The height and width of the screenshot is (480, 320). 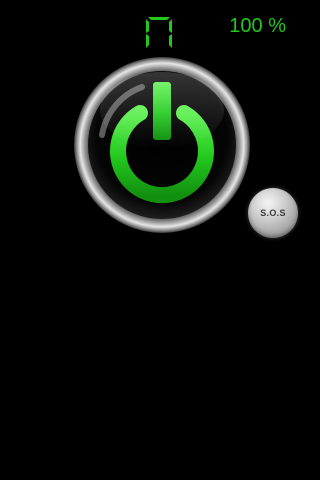 I want to click on battery-percentage: 100 %, so click(x=257, y=26).